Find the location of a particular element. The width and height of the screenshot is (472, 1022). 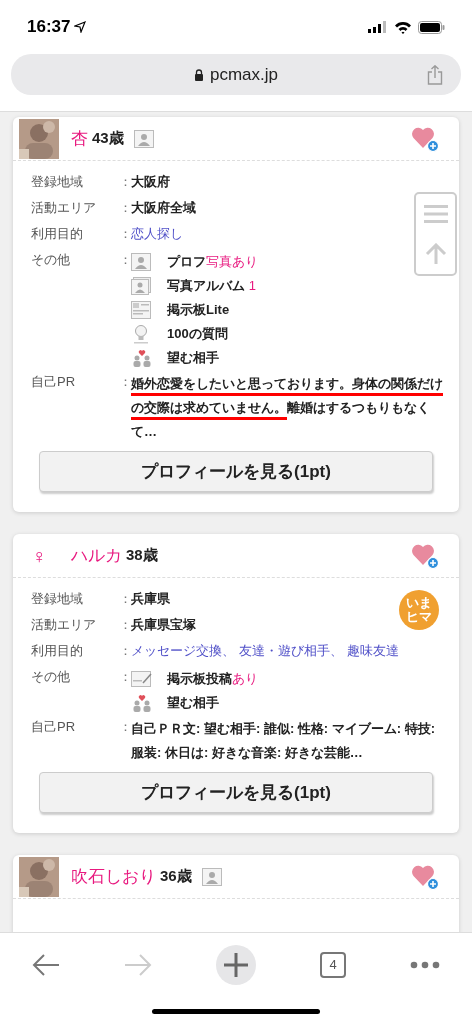

purpose-link: メッセージ交換、 is located at coordinates (183, 651).